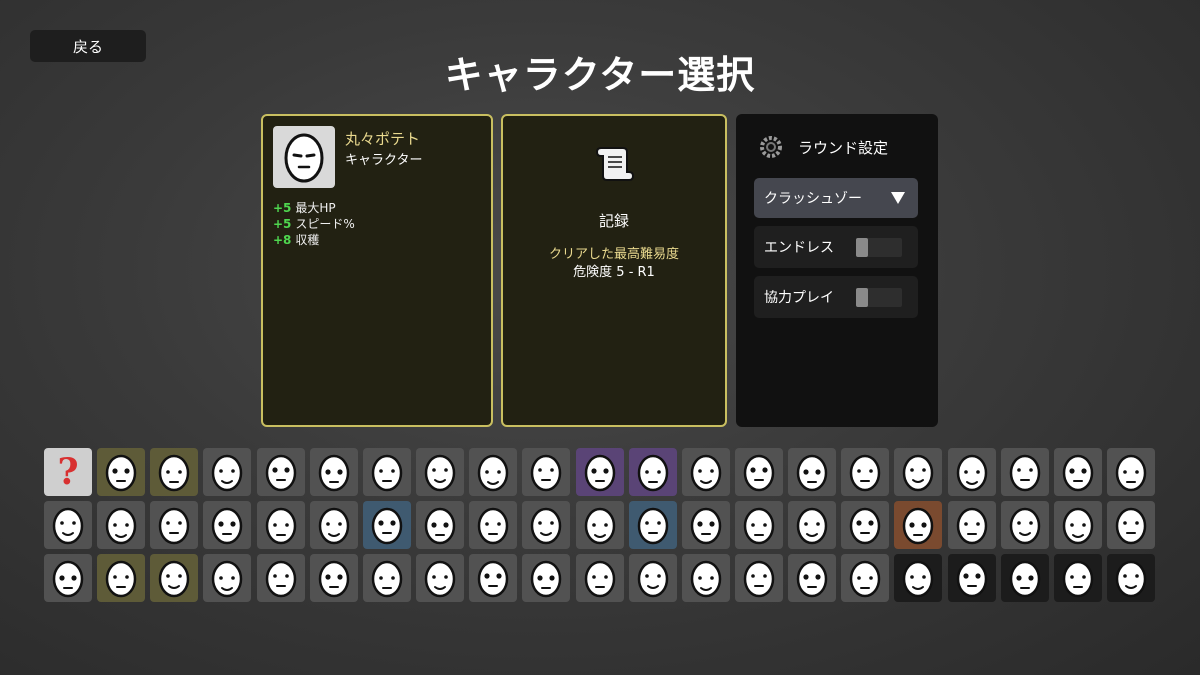 The image size is (1200, 675). I want to click on gear-icon, so click(771, 147).